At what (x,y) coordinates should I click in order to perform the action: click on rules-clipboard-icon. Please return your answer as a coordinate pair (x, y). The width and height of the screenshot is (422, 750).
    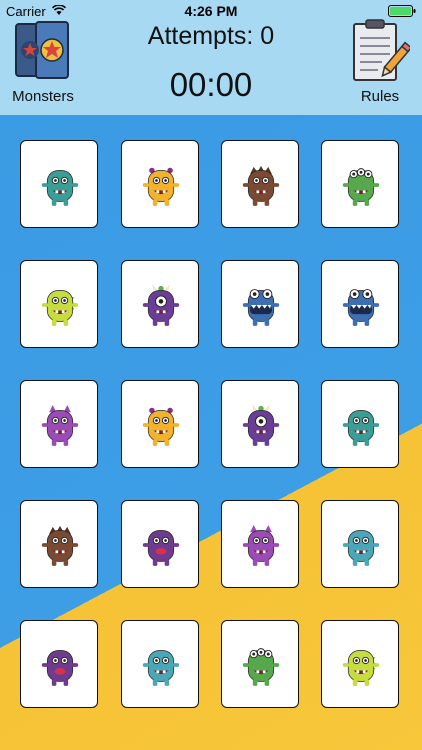
    Looking at the image, I should click on (381, 50).